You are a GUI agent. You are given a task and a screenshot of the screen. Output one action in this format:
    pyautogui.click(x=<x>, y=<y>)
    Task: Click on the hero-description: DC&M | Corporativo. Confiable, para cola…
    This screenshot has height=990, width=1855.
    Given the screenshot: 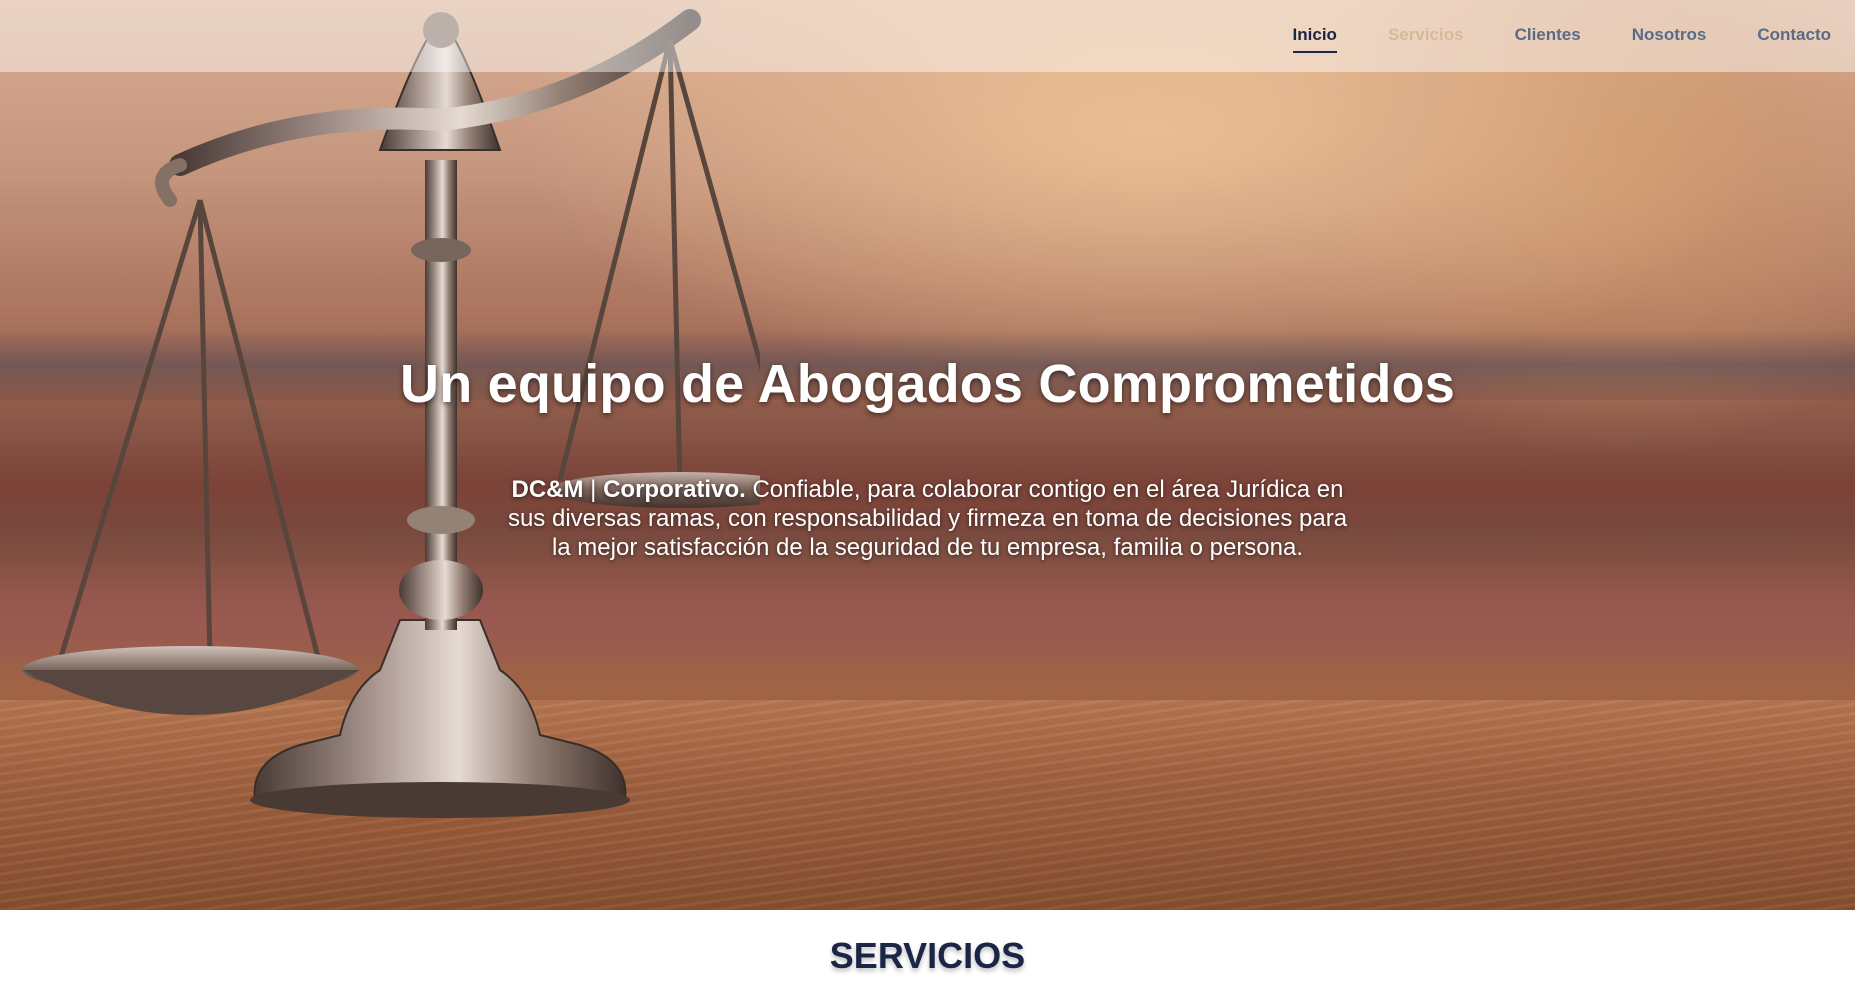 What is the action you would take?
    pyautogui.click(x=927, y=518)
    